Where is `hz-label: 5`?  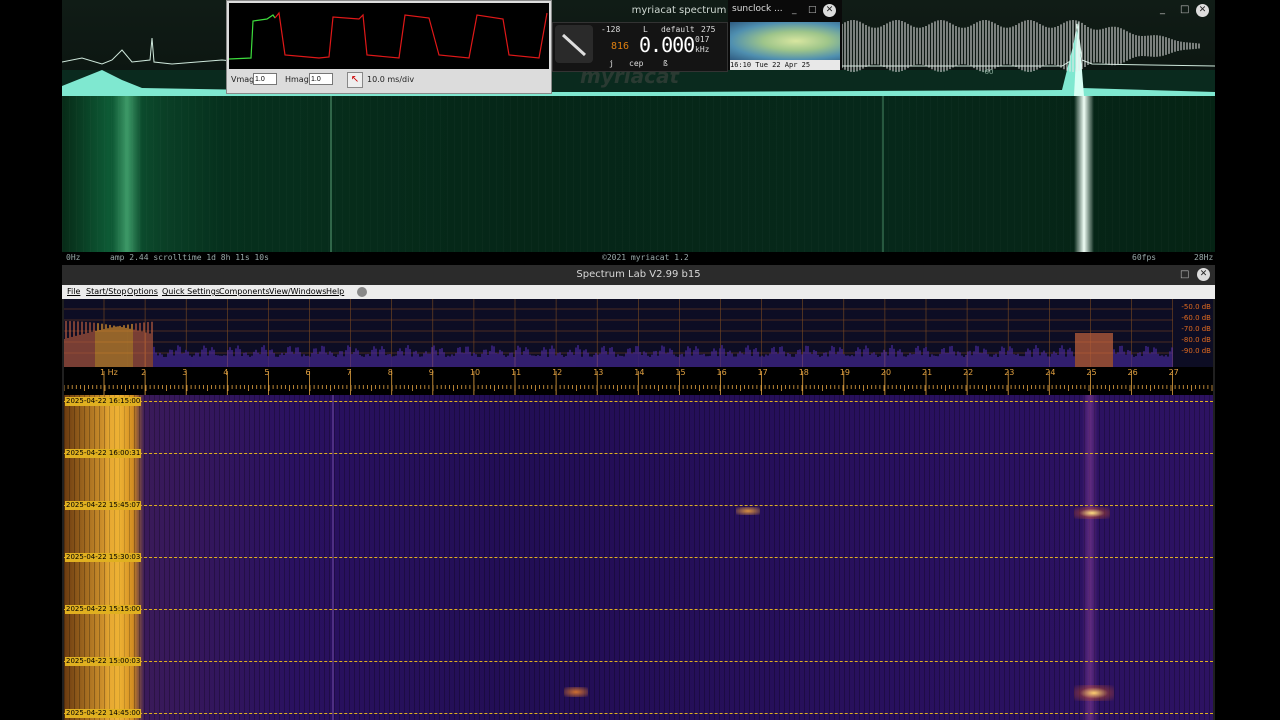 hz-label: 5 is located at coordinates (267, 372).